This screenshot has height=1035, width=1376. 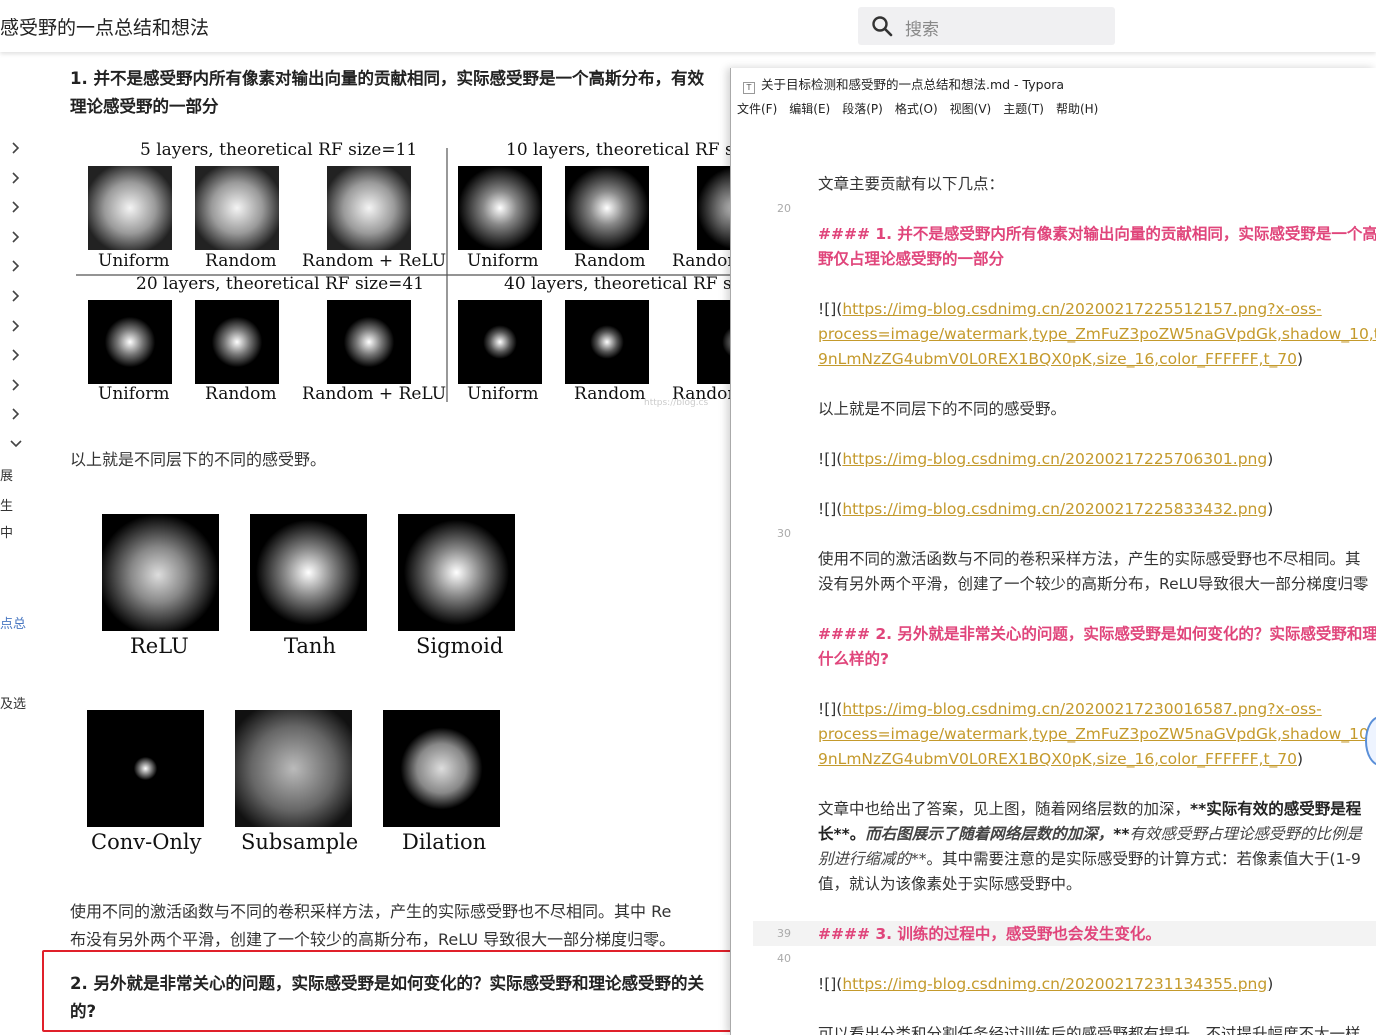 I want to click on blog-header: 感受野的一点总结和想法 搜索, so click(x=688, y=26).